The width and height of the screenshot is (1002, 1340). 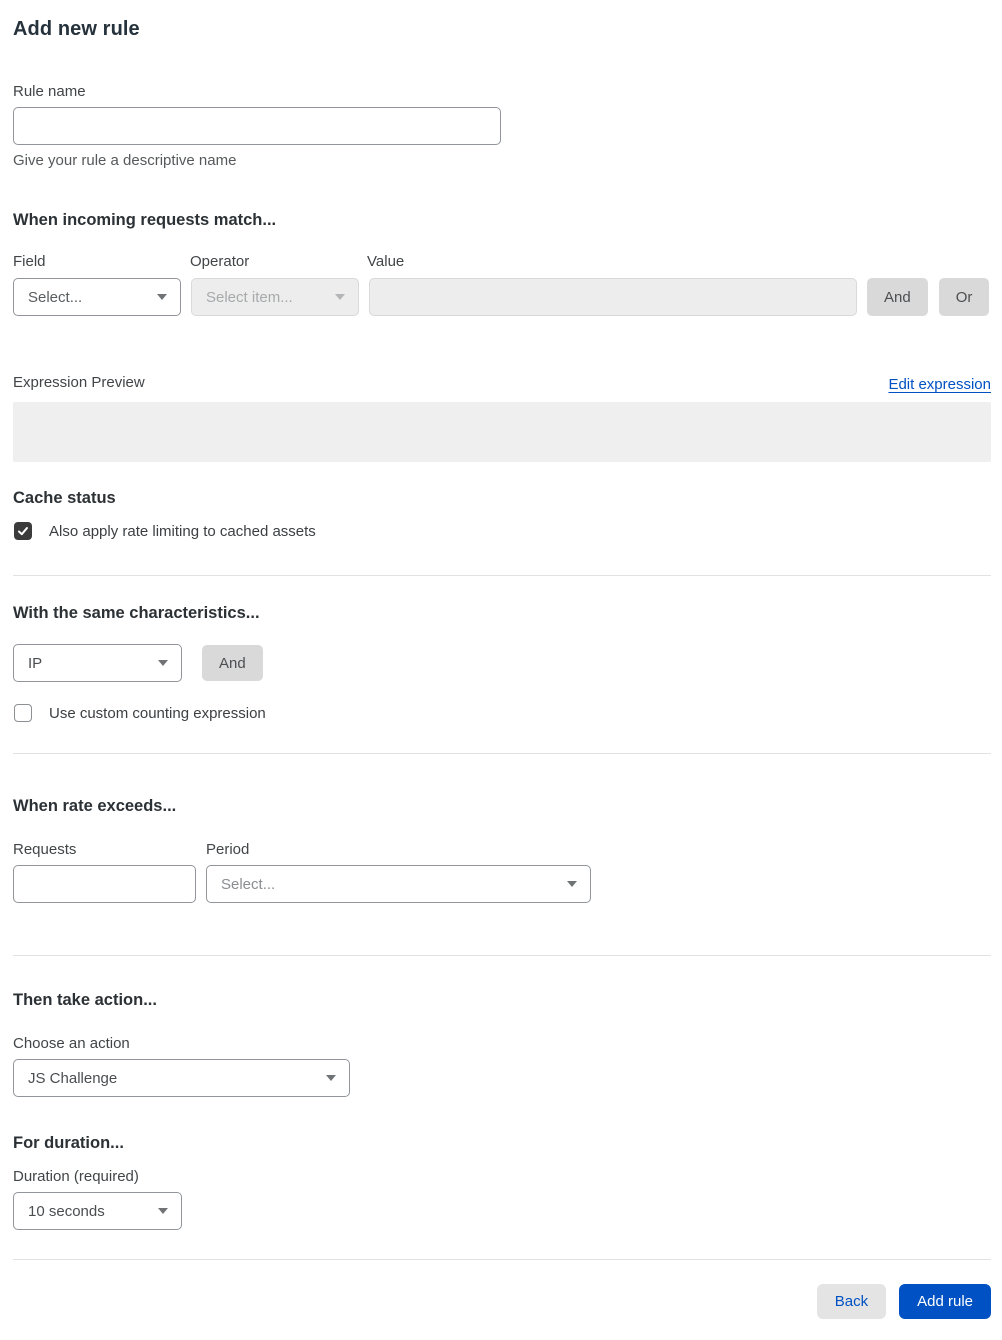 I want to click on page-title: Add new rule, so click(x=76, y=29).